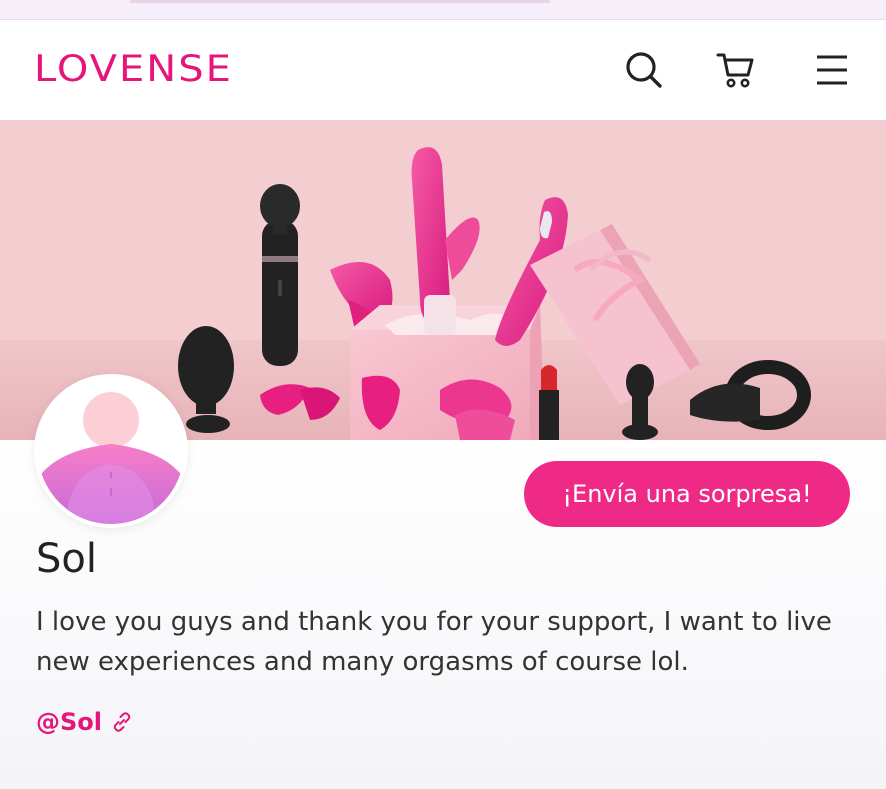 The image size is (886, 789). I want to click on lovense-logo: LOVENSE, so click(133, 69).